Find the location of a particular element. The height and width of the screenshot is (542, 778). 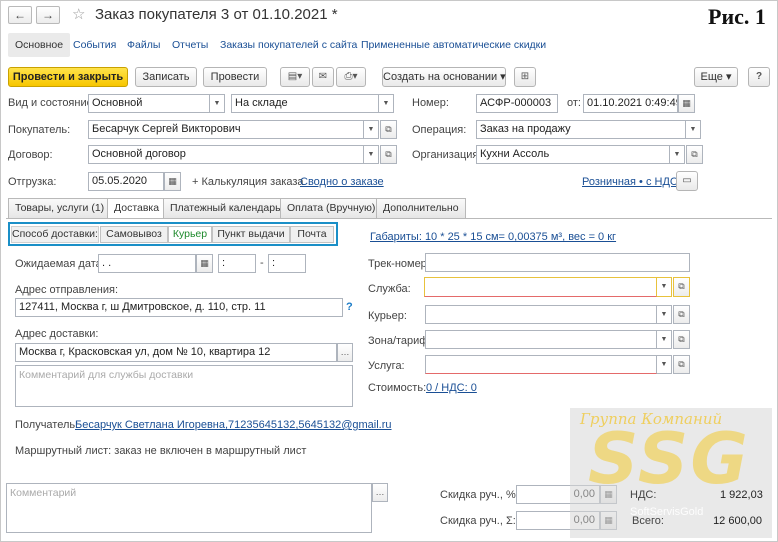

payment-card-icon: ▭ is located at coordinates (687, 181).